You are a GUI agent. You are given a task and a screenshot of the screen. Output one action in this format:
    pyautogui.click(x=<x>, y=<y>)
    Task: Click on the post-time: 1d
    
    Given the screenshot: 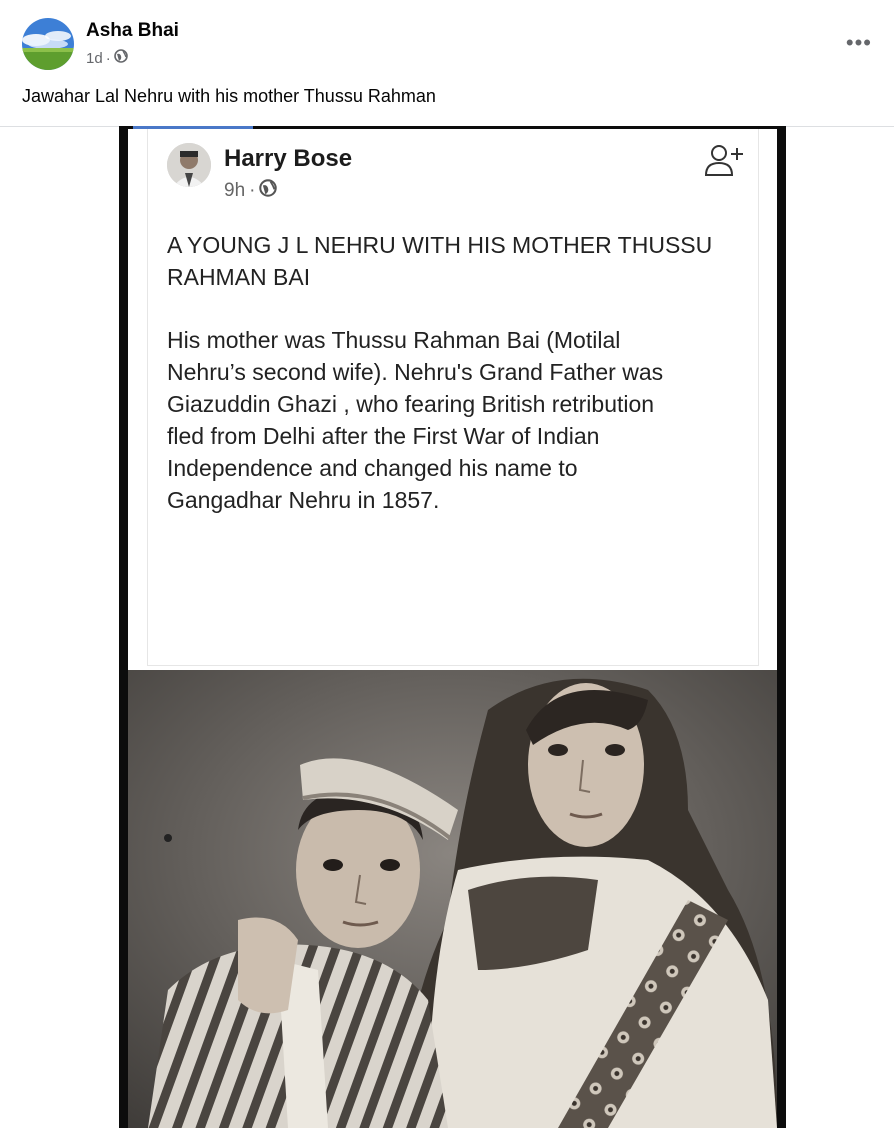 What is the action you would take?
    pyautogui.click(x=94, y=58)
    